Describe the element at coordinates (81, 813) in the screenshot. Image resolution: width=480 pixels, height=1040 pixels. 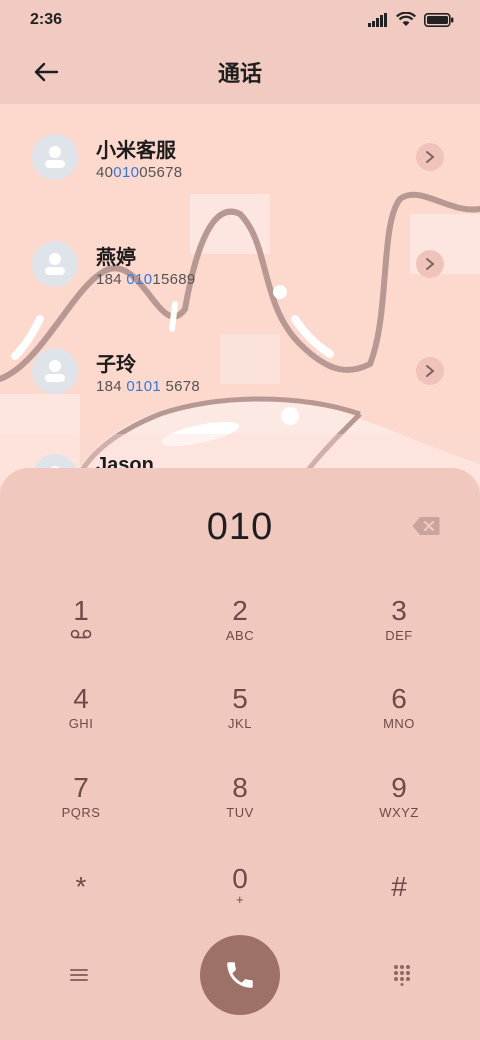
I see `key-7: 7 PQRS` at that location.